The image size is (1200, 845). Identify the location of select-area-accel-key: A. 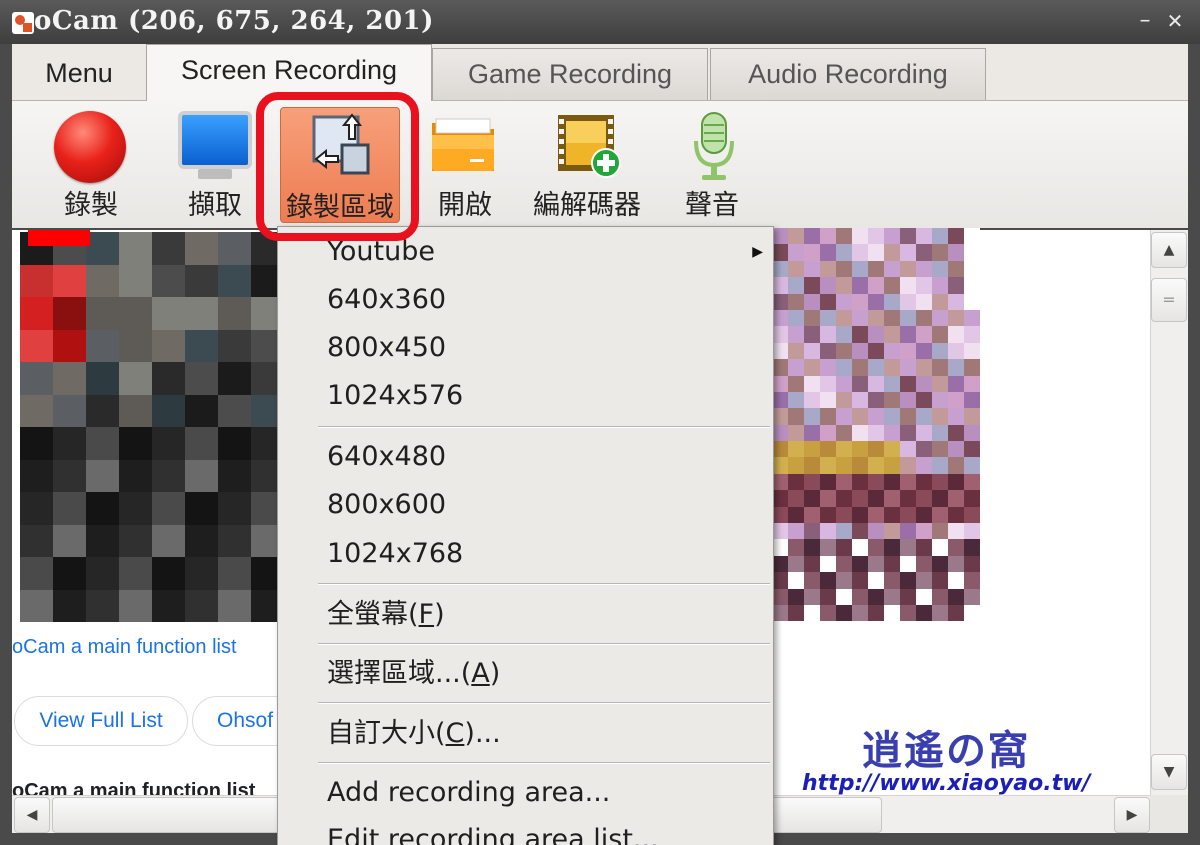
(480, 673).